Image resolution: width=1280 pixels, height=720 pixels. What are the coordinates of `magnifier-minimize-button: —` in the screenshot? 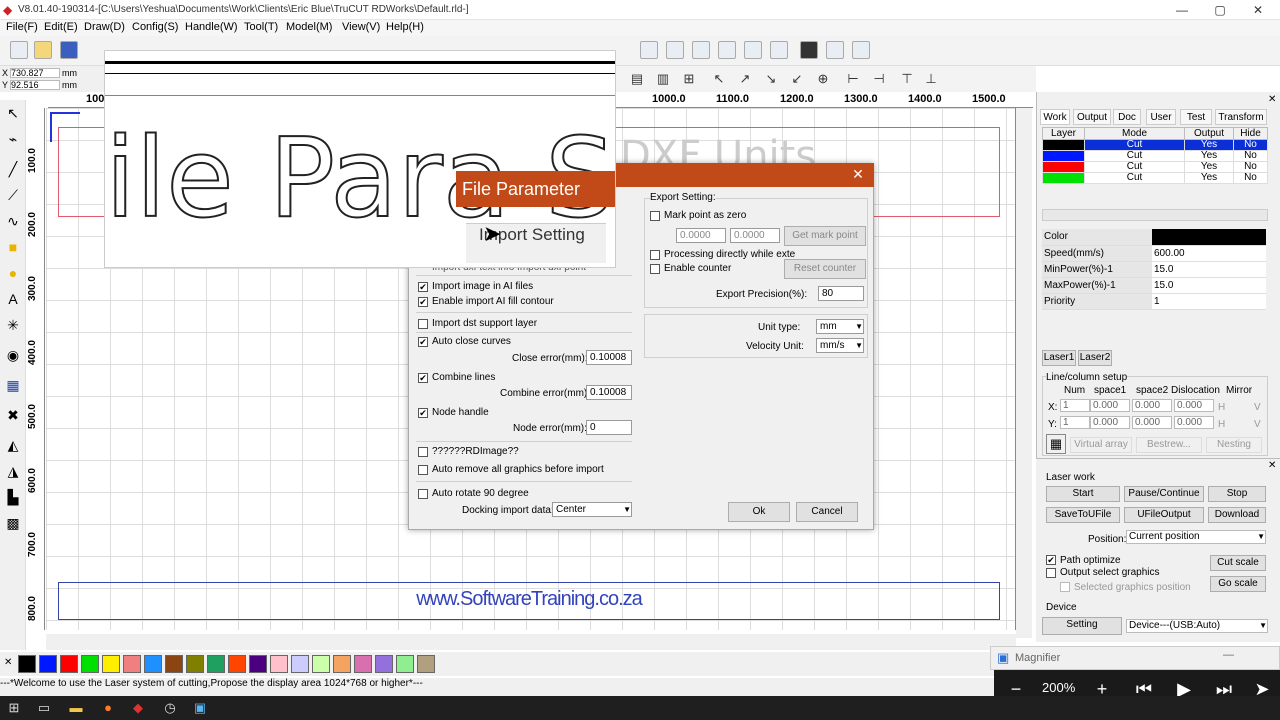 It's located at (1228, 655).